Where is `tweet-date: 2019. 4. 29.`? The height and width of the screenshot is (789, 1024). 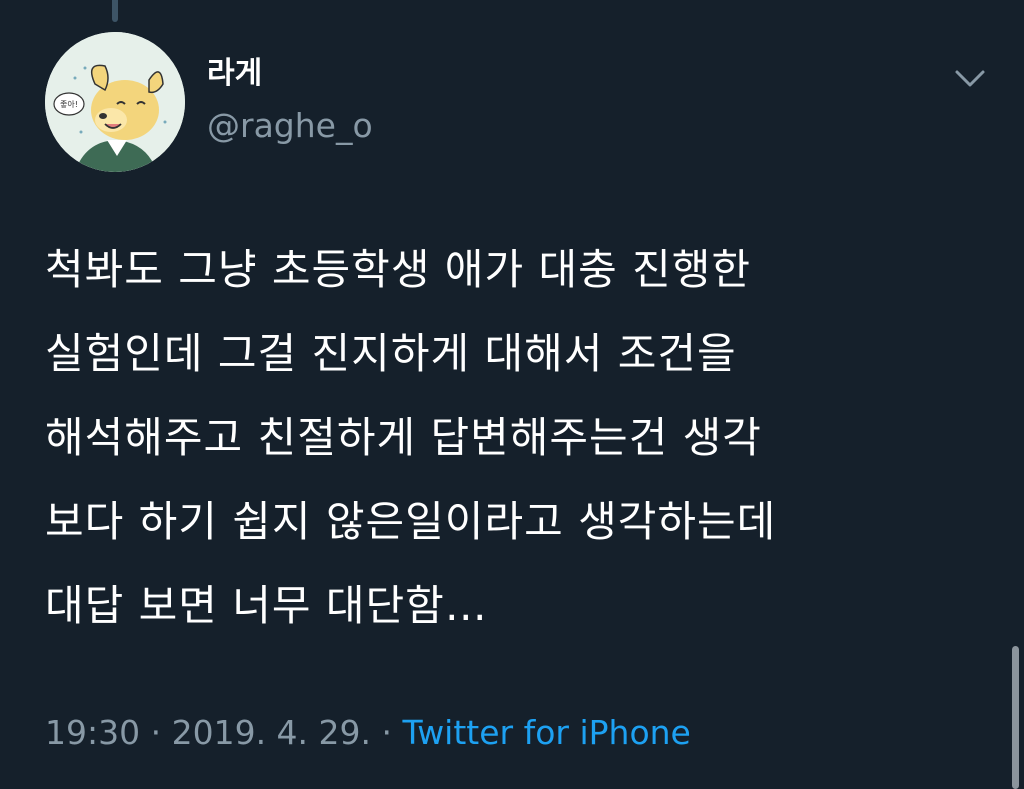 tweet-date: 2019. 4. 29. is located at coordinates (271, 732).